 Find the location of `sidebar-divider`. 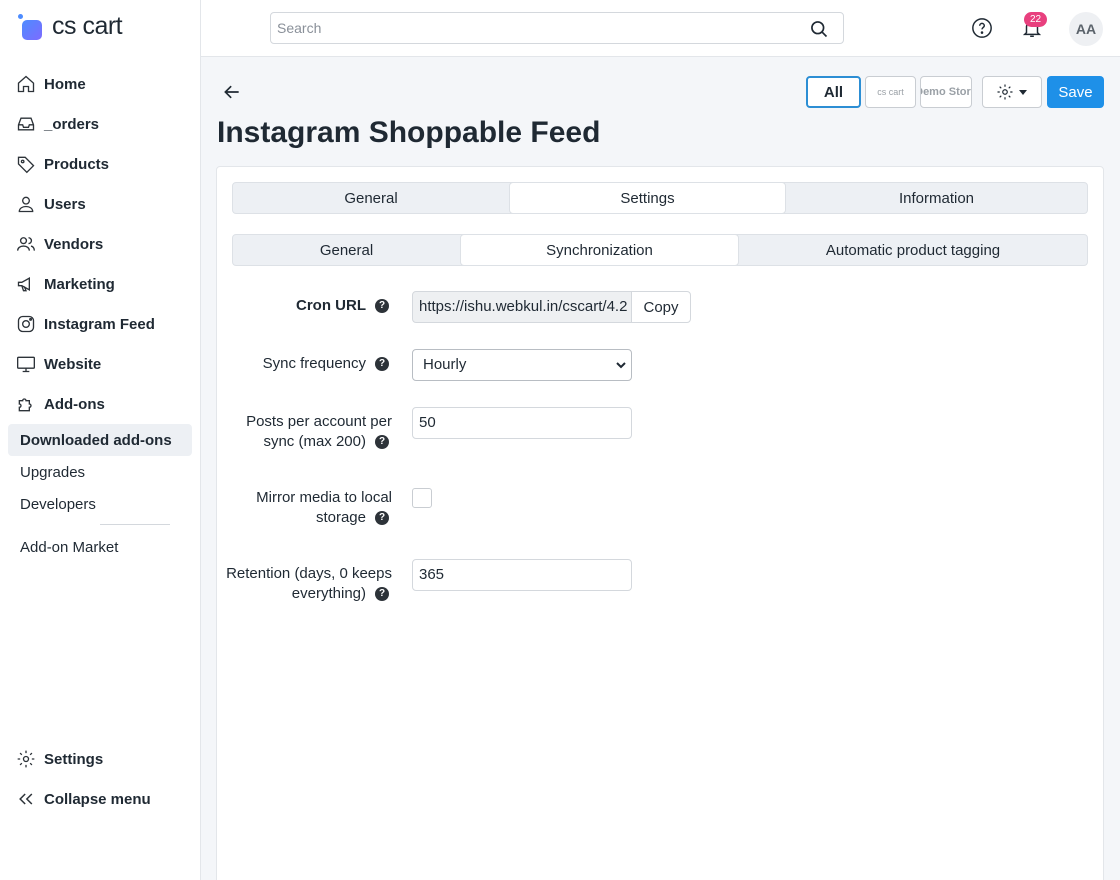

sidebar-divider is located at coordinates (135, 524).